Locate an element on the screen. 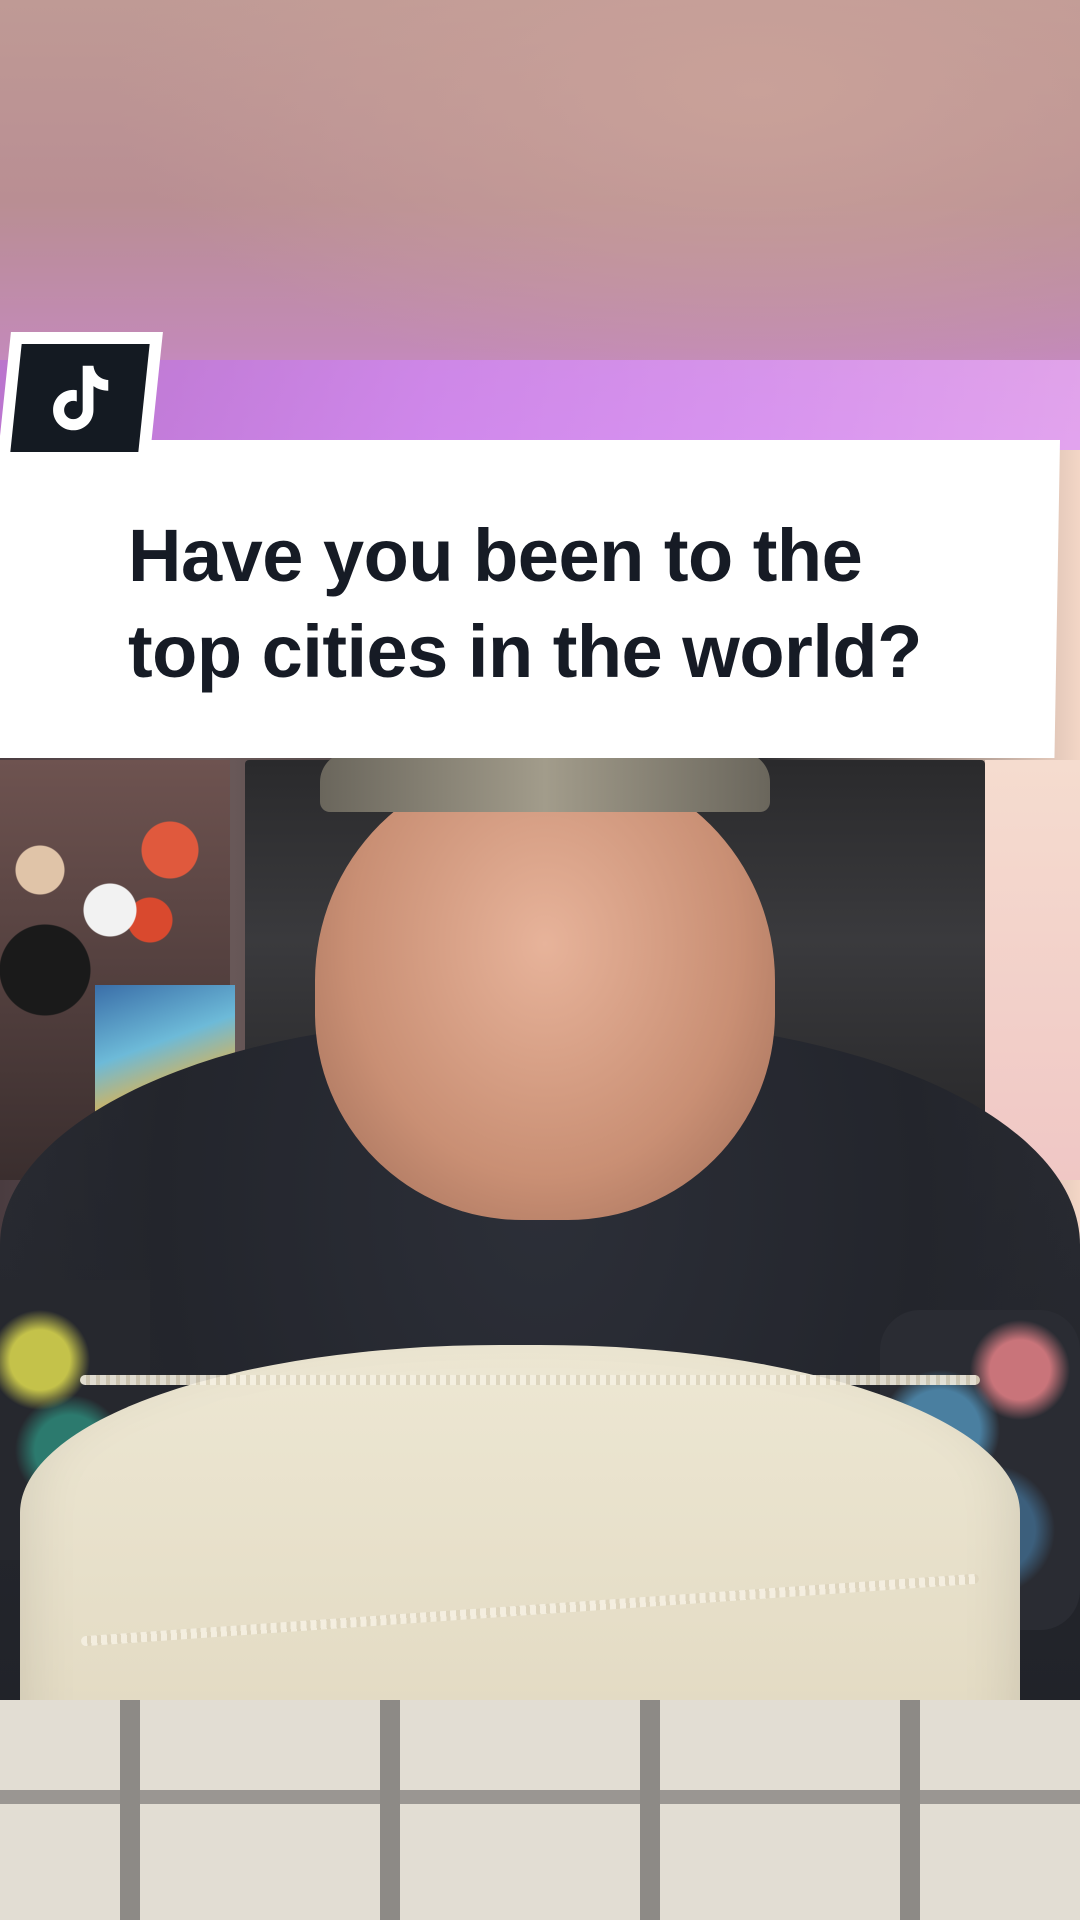 This screenshot has width=1080, height=1920. tiktok-logo-badge is located at coordinates (81, 398).